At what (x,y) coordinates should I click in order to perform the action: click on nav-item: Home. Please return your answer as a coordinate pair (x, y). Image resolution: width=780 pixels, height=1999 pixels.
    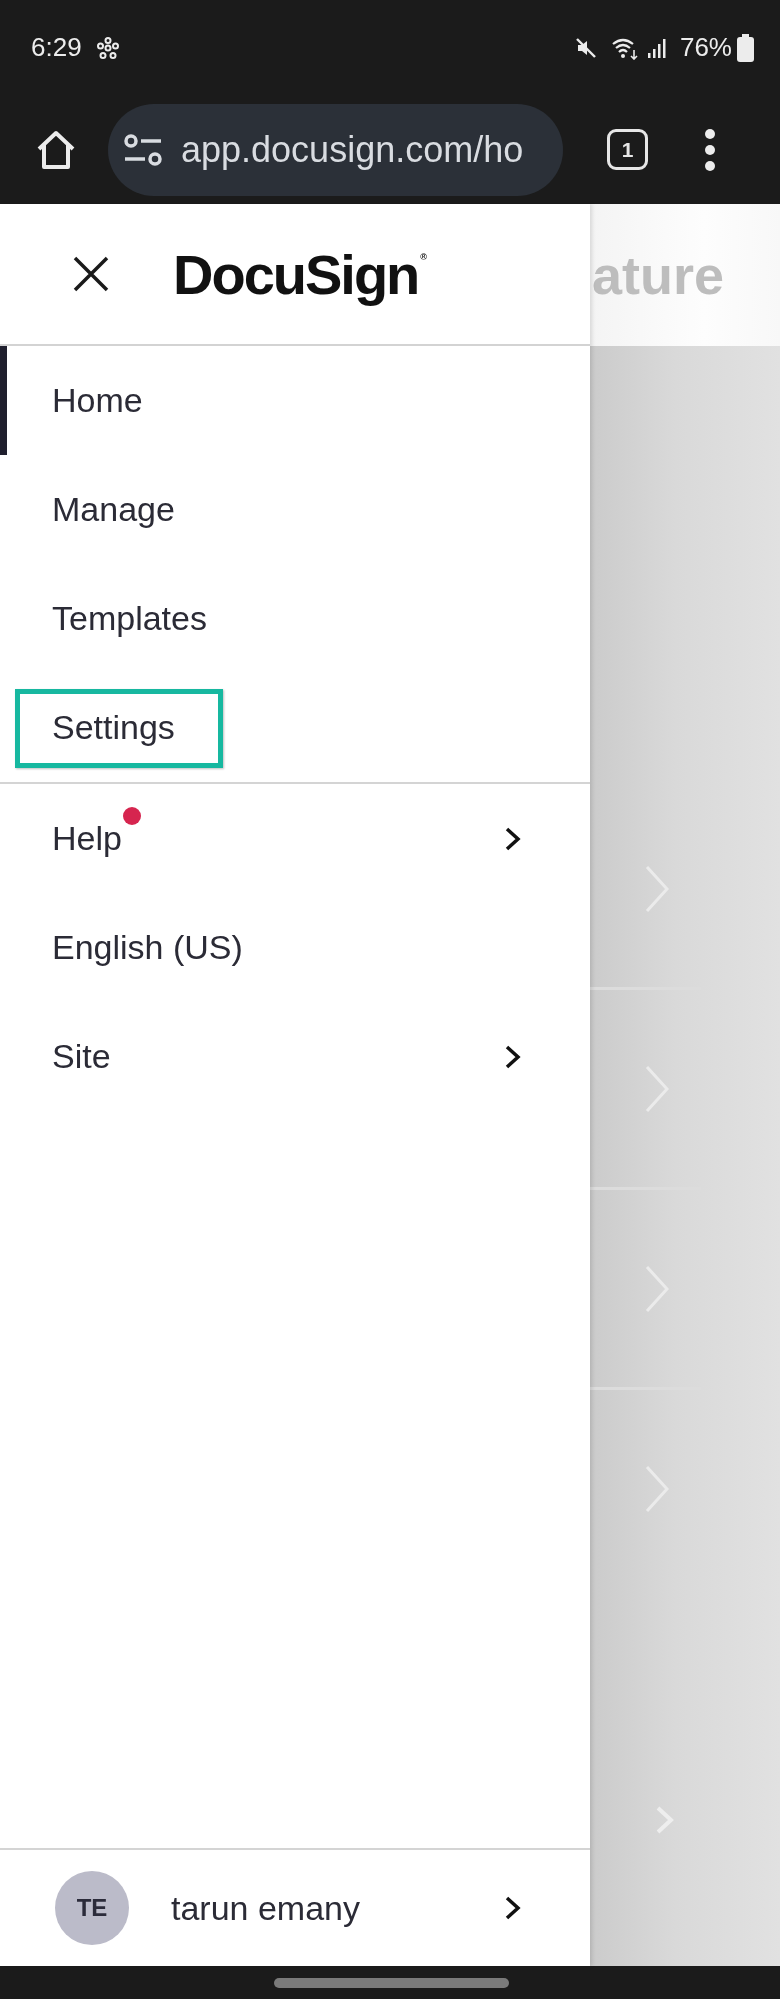
    Looking at the image, I should click on (295, 400).